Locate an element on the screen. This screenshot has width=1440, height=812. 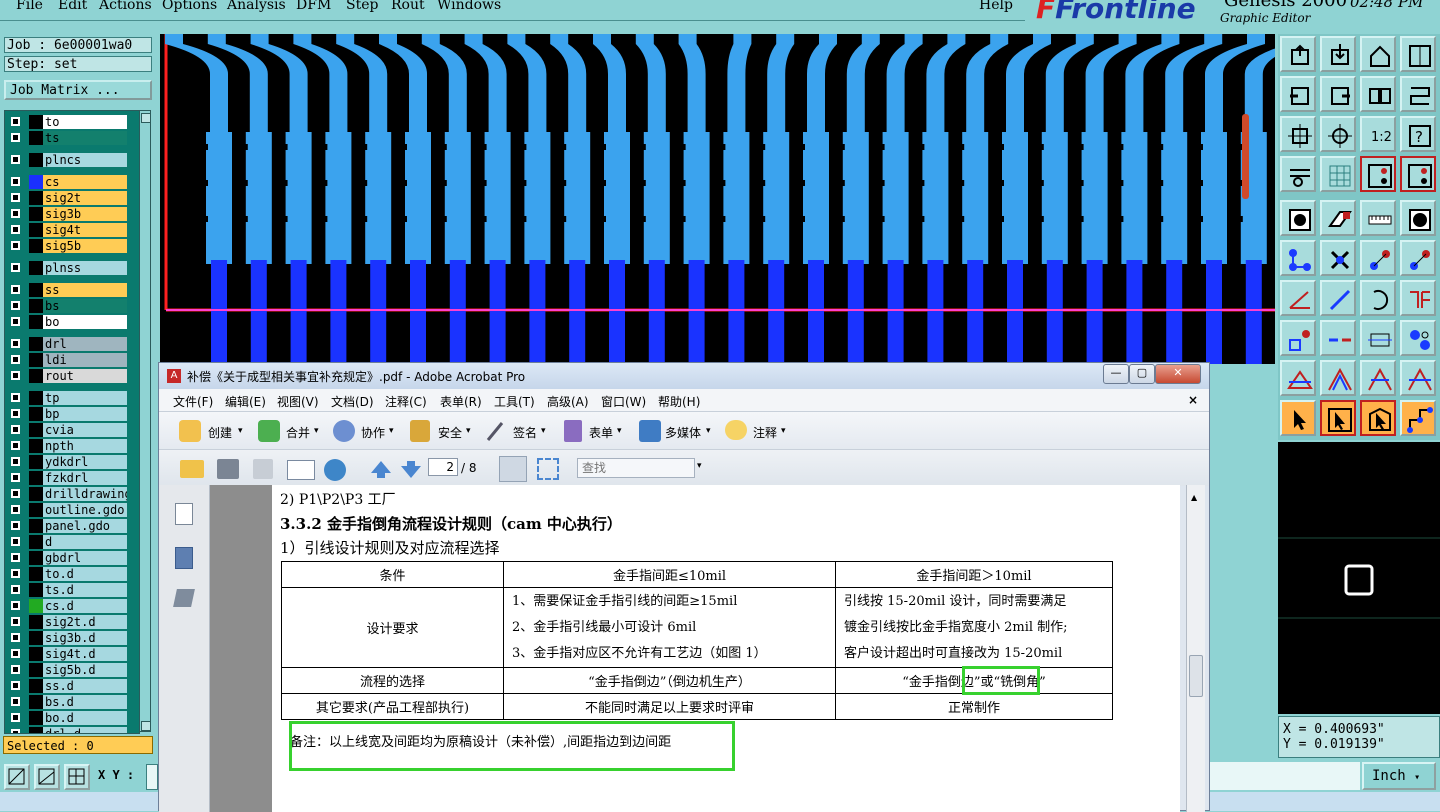
arch-select-2-icon is located at coordinates (1418, 378).